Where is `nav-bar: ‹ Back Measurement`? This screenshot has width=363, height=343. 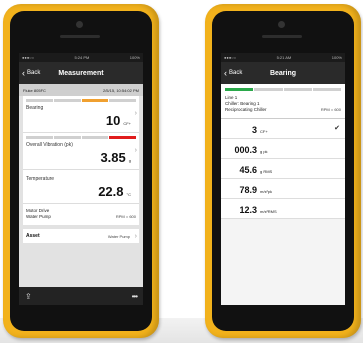
nav-bar: ‹ Back Measurement is located at coordinates (81, 73).